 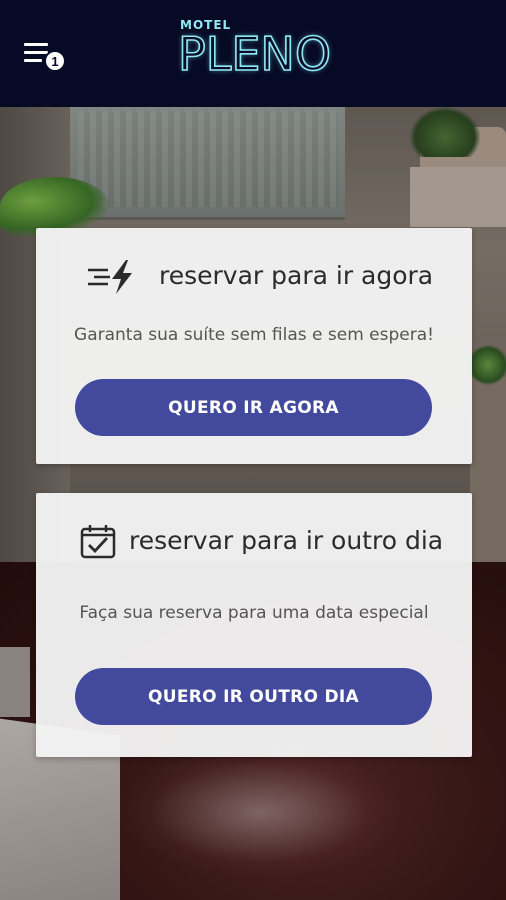 I want to click on logo-title: PLENO, so click(x=254, y=54).